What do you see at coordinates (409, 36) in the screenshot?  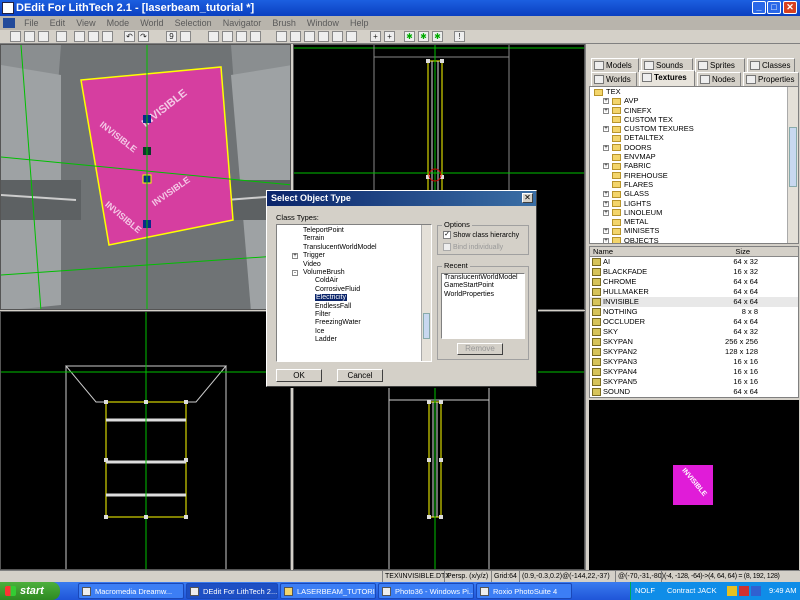 I see `marker-icon: ✱` at bounding box center [409, 36].